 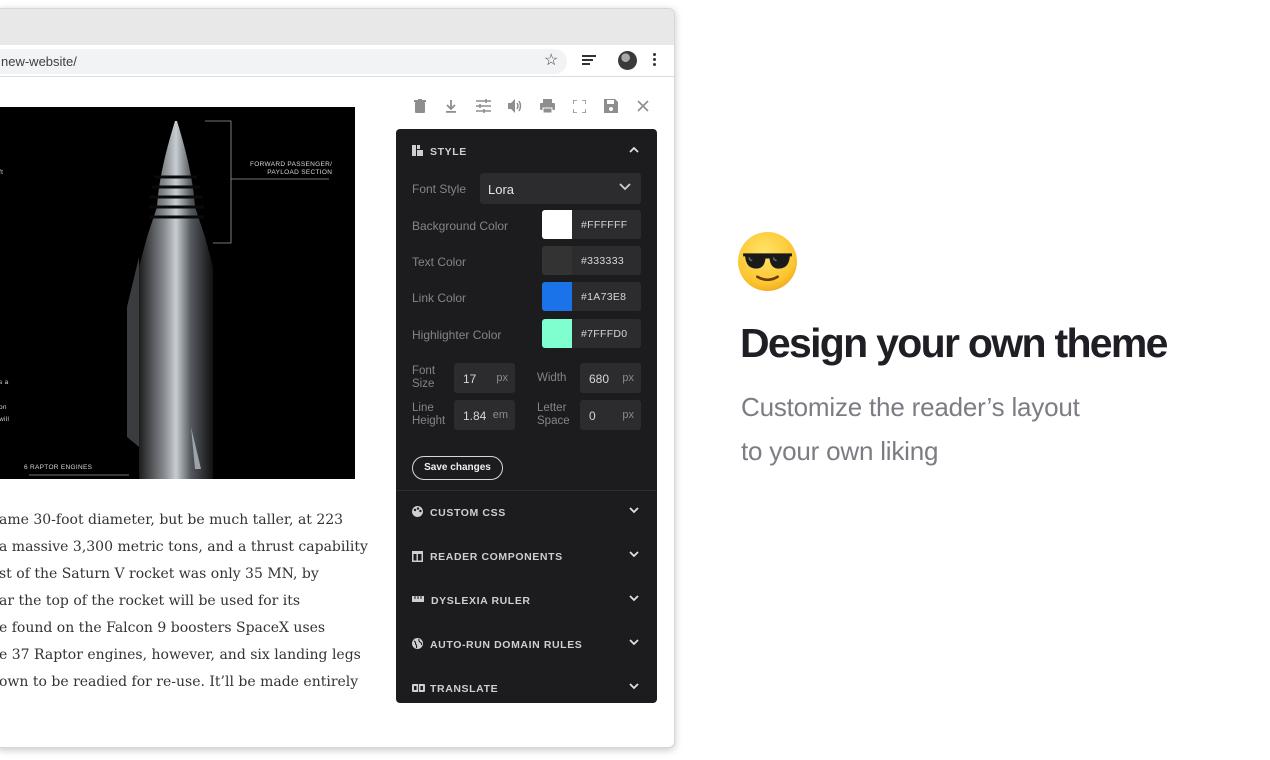 I want to click on cutoff-label-4: will, so click(x=5, y=419).